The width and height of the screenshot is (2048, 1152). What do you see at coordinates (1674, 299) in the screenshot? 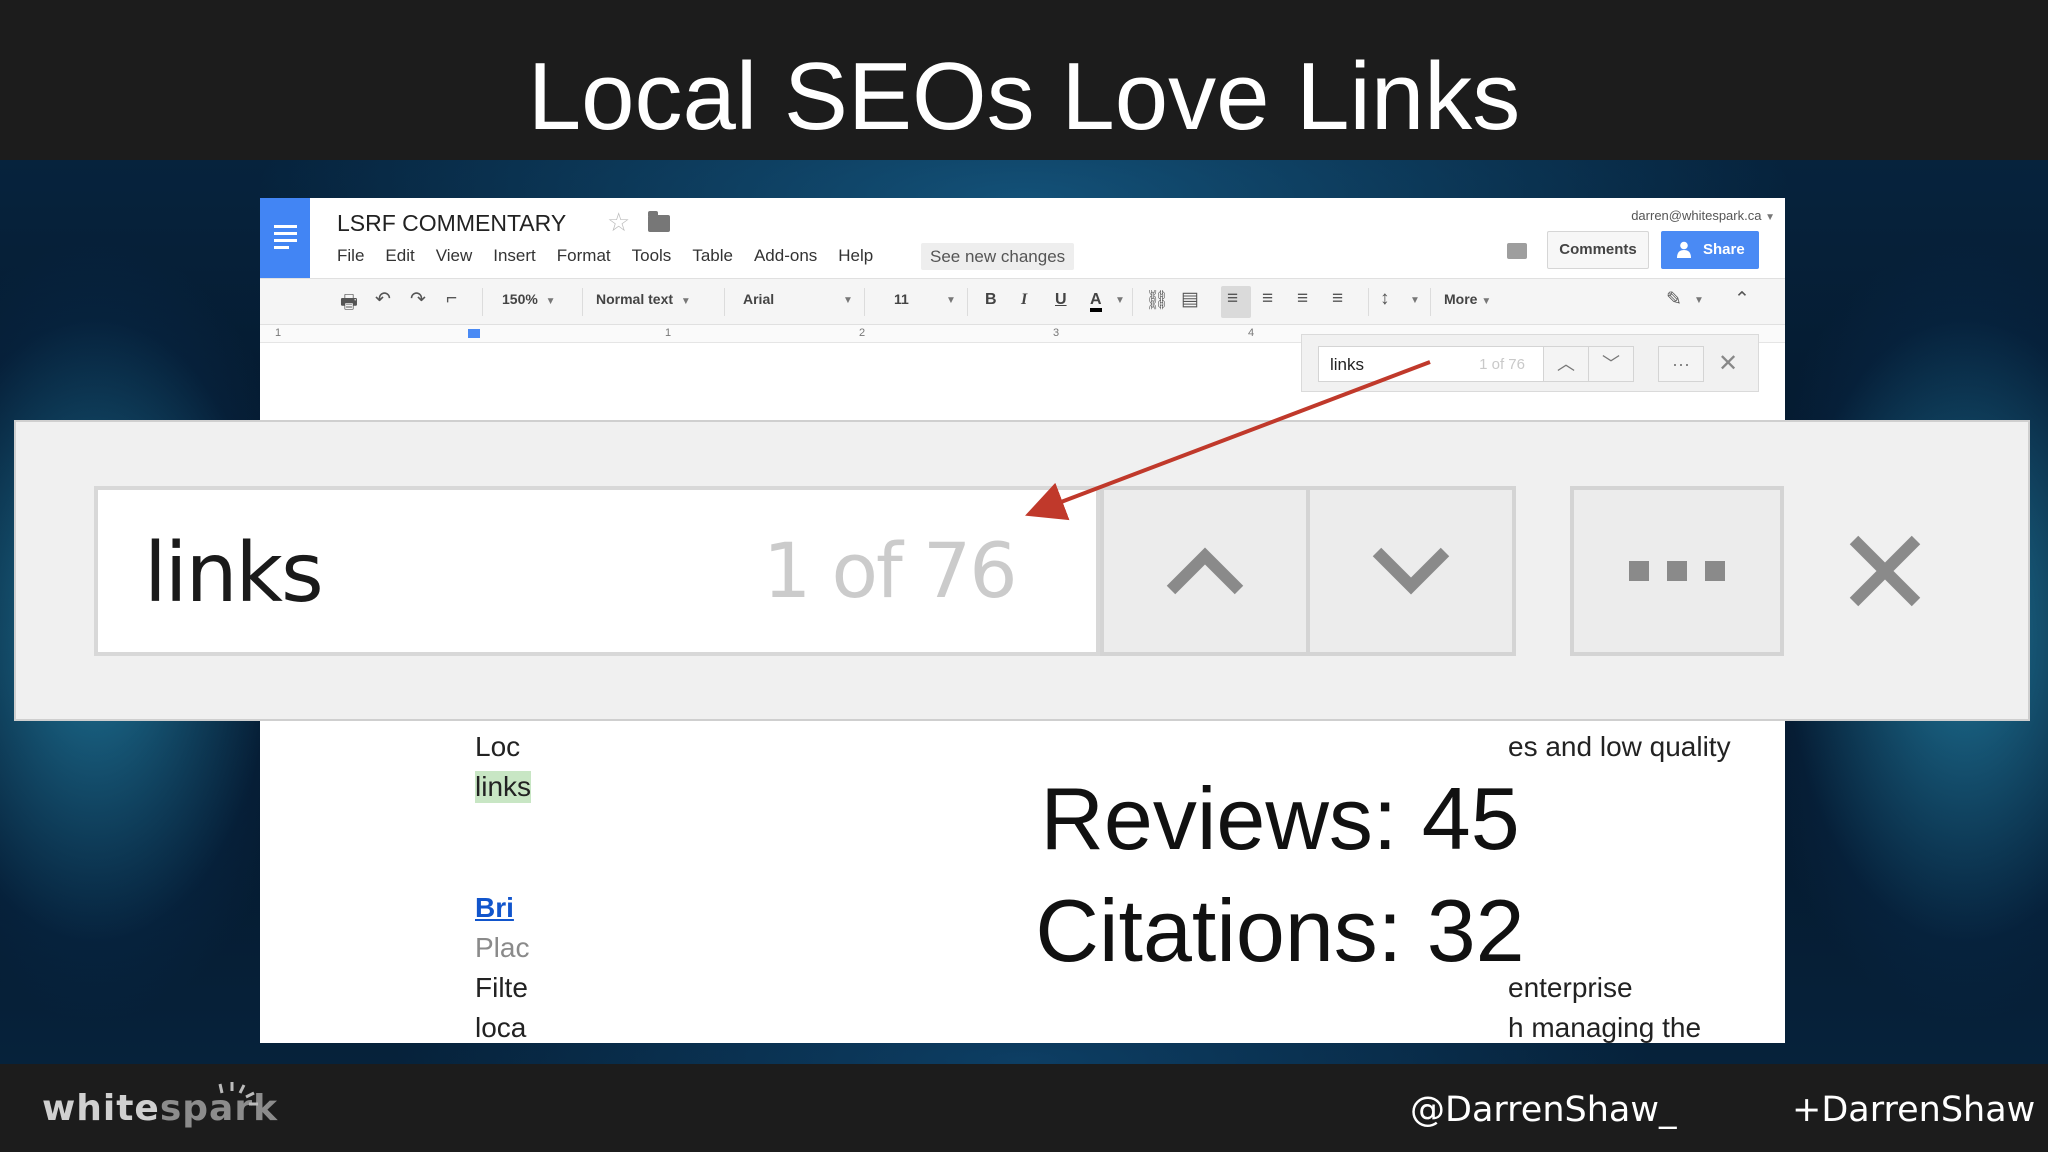
I see `pencil-icon: ✎` at bounding box center [1674, 299].